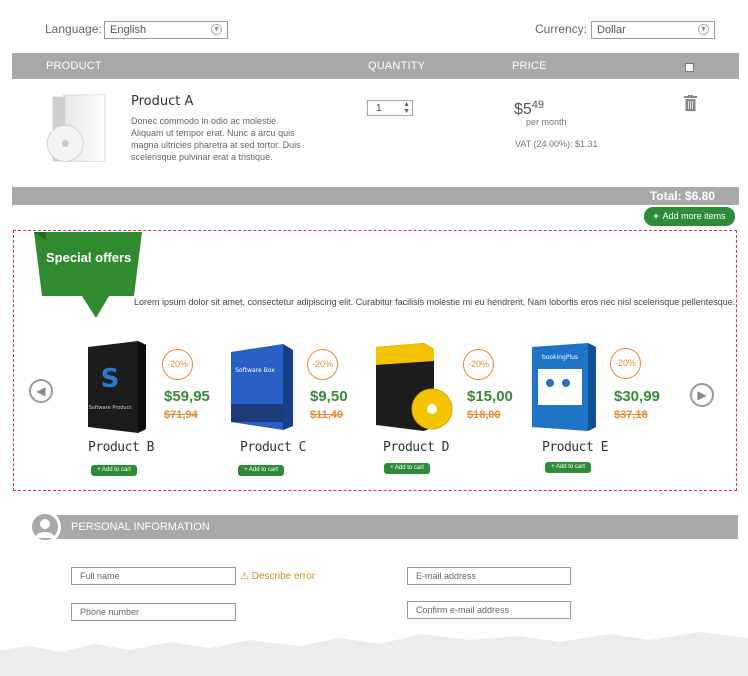  I want to click on product-d-discount: -20%, so click(478, 364).